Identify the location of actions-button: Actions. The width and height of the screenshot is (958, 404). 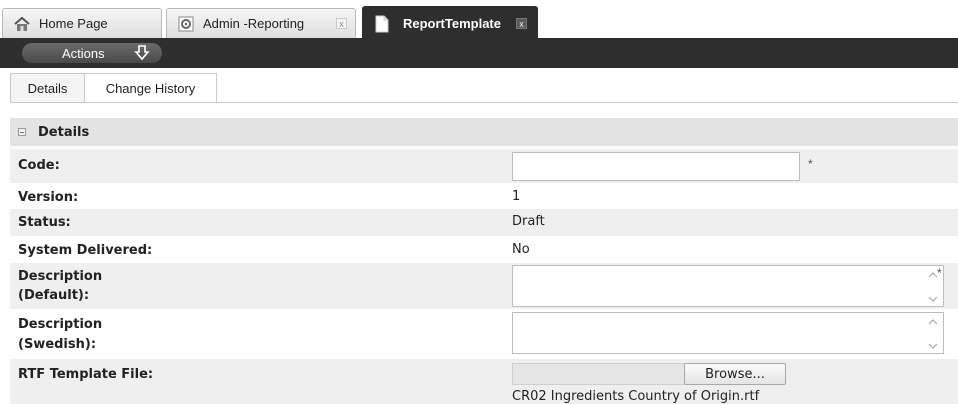
(92, 53).